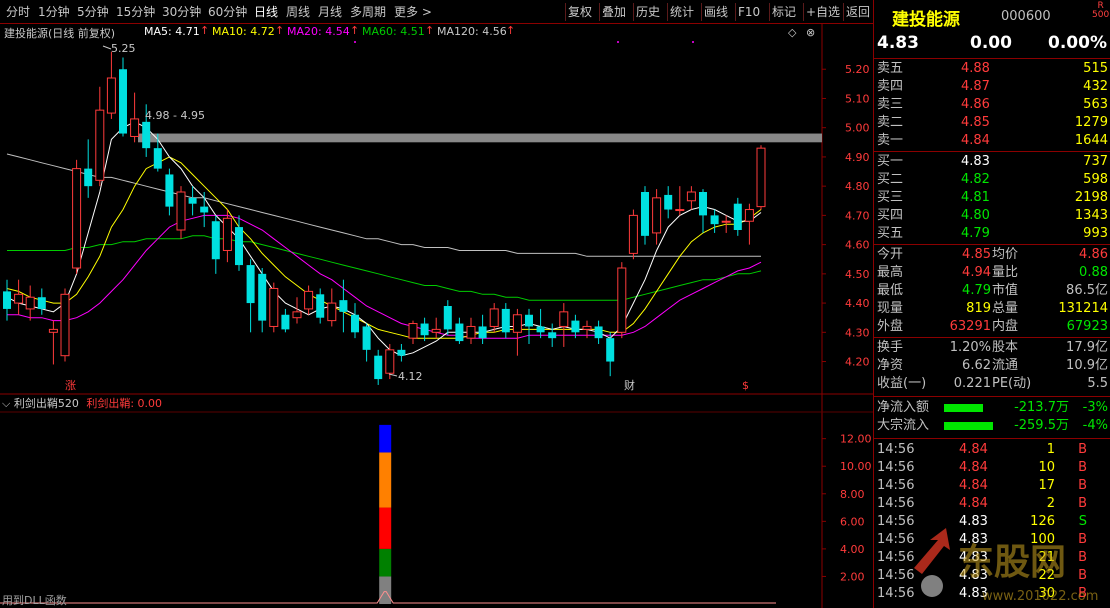 The height and width of the screenshot is (608, 1110). Describe the element at coordinates (614, 12) in the screenshot. I see `toolbar-action: 叠加` at that location.